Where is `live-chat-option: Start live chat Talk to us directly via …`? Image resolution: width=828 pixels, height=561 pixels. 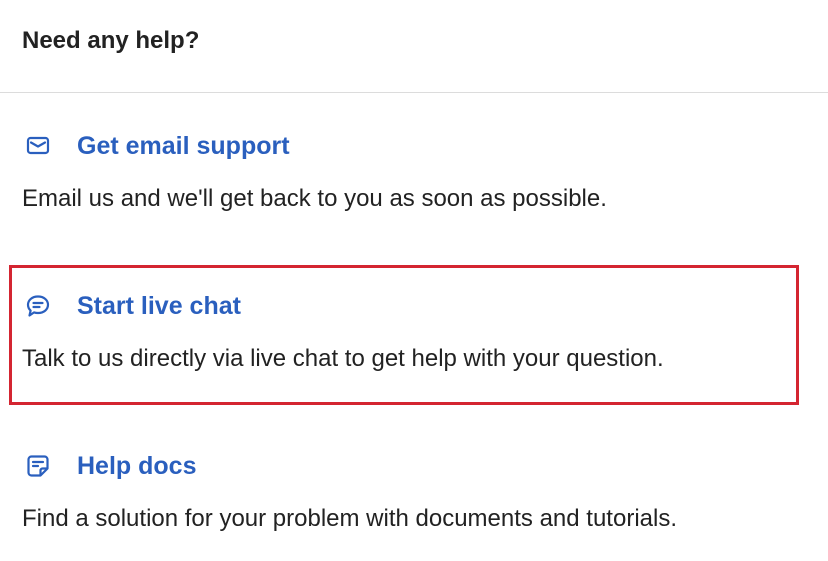 live-chat-option: Start live chat Talk to us directly via … is located at coordinates (414, 332).